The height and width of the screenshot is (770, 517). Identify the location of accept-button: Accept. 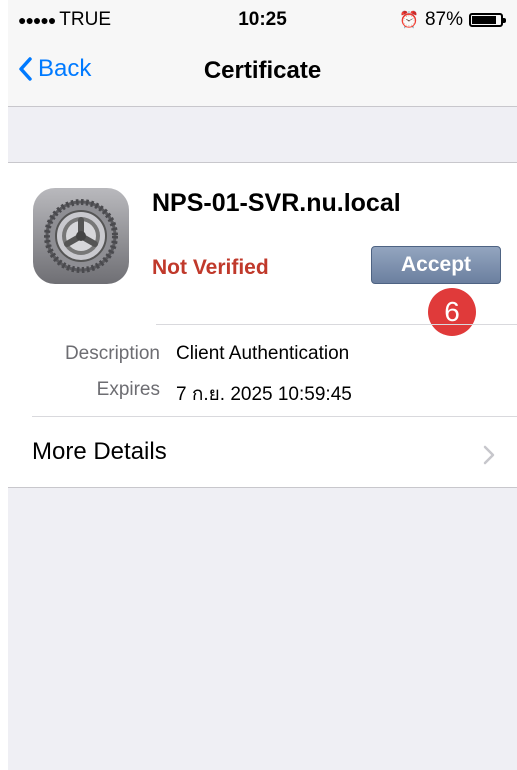
(436, 265).